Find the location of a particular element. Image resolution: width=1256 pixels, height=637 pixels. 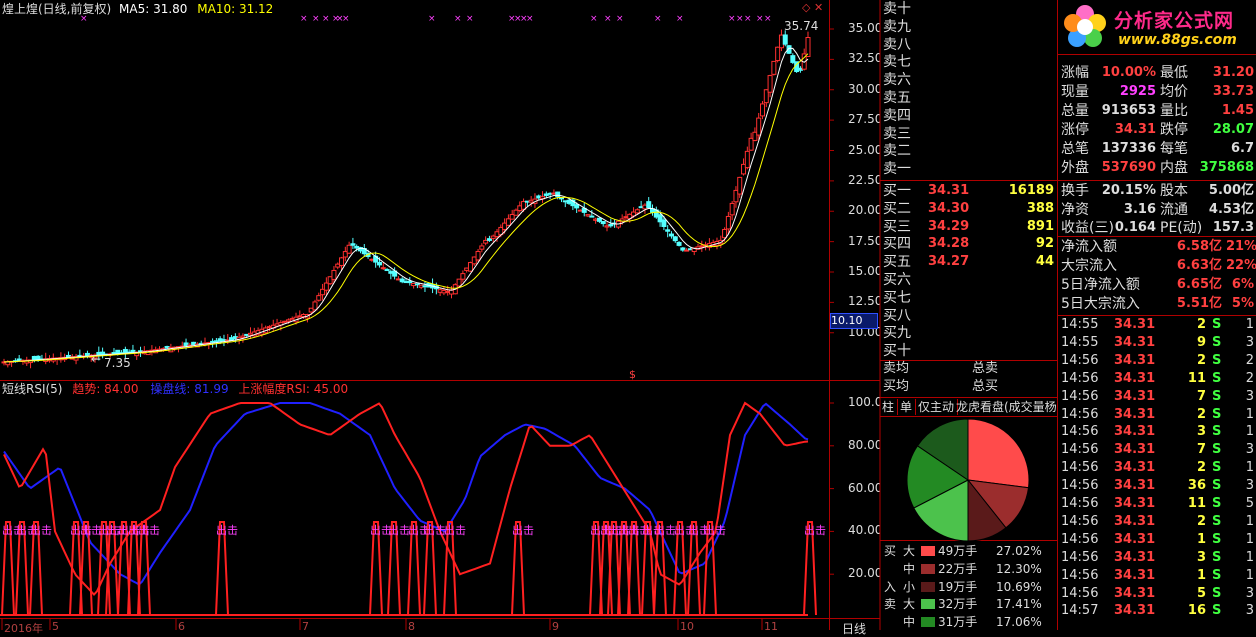

buy-level-label: 买六 is located at coordinates (897, 280).